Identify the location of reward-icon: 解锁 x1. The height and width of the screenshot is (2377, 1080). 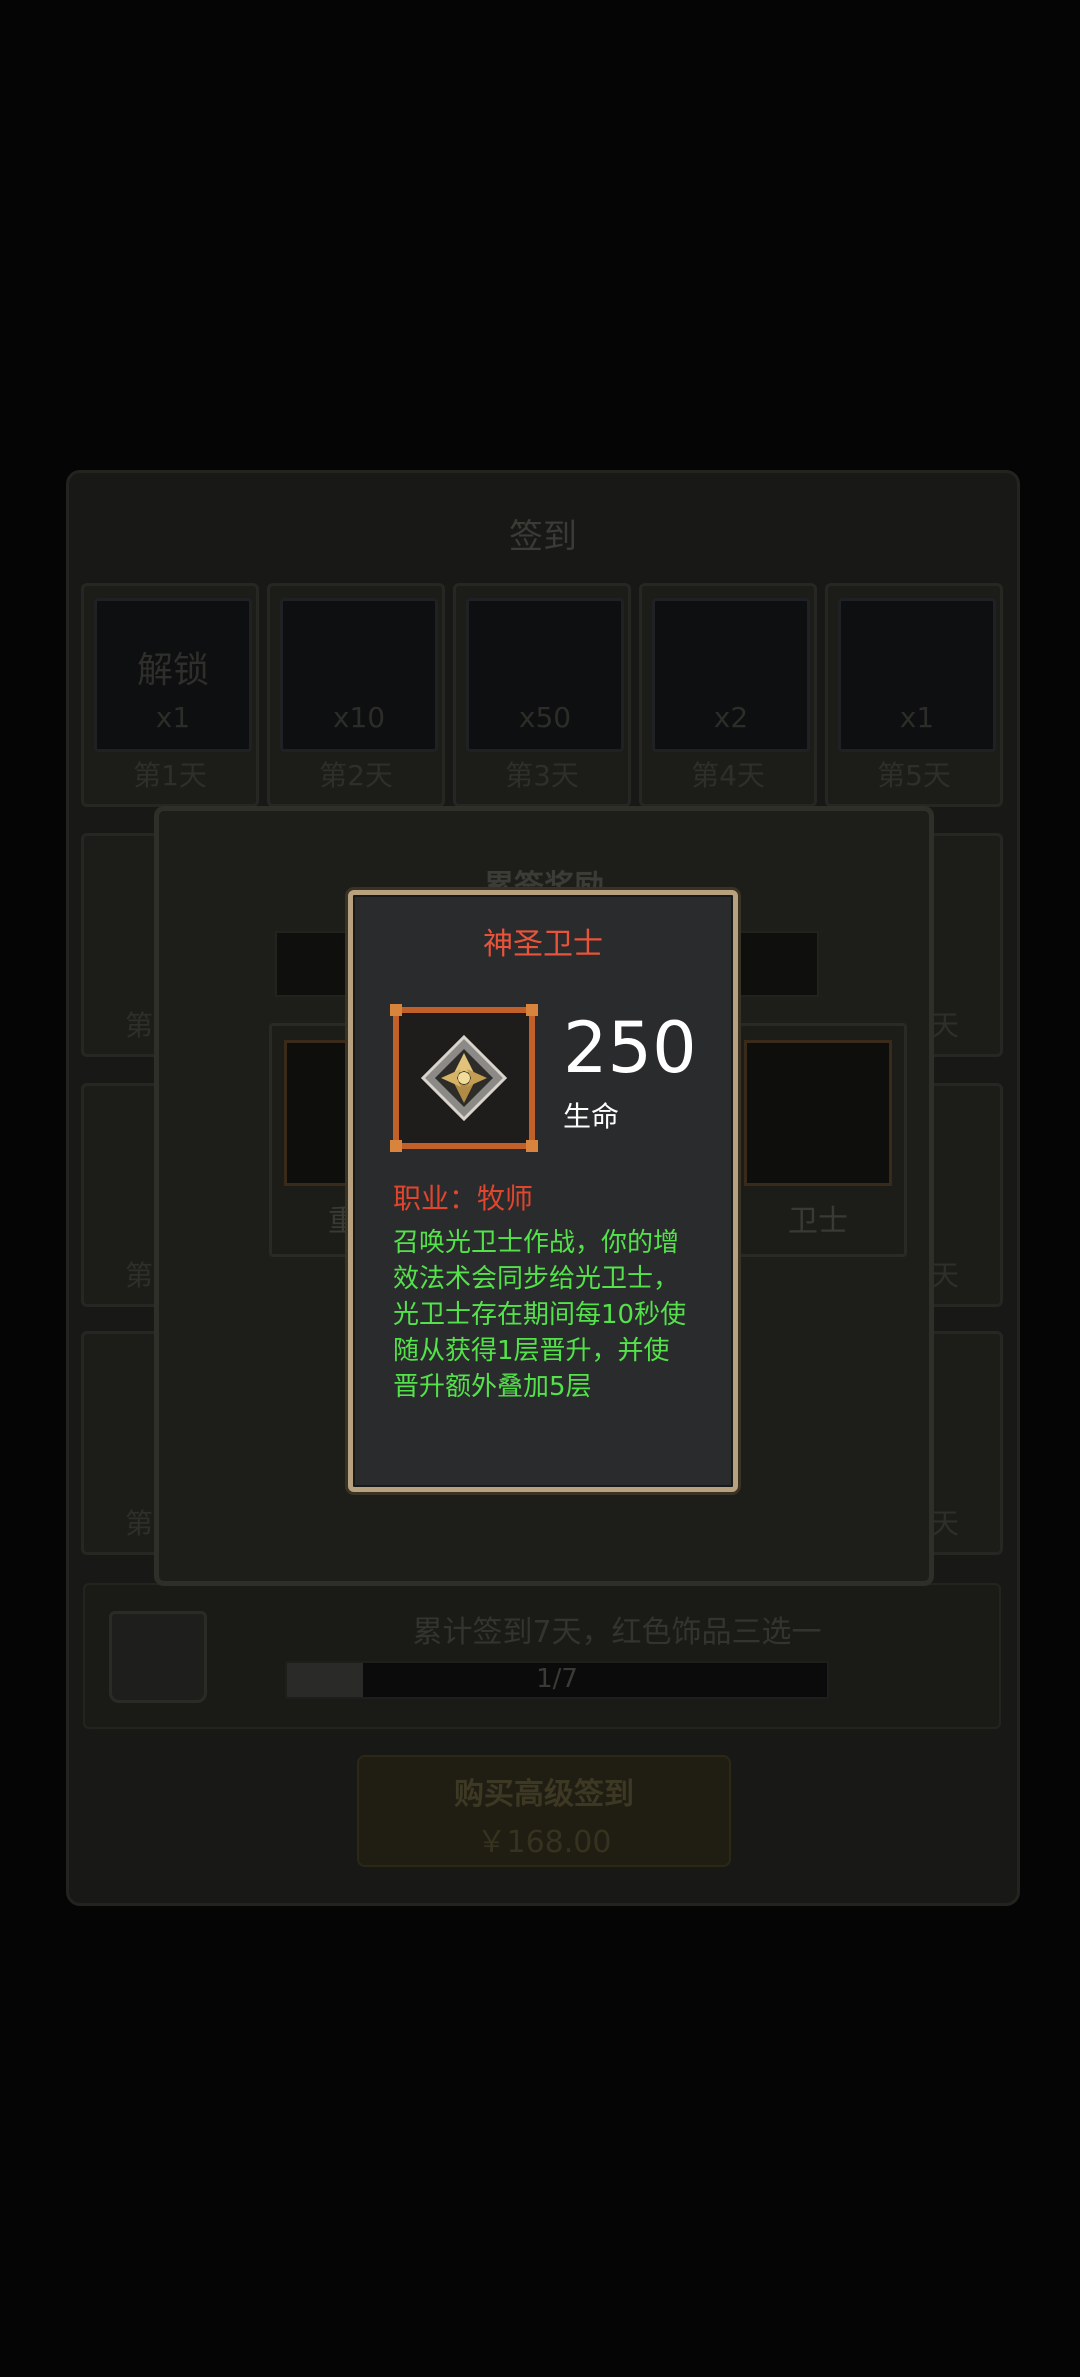
(173, 675).